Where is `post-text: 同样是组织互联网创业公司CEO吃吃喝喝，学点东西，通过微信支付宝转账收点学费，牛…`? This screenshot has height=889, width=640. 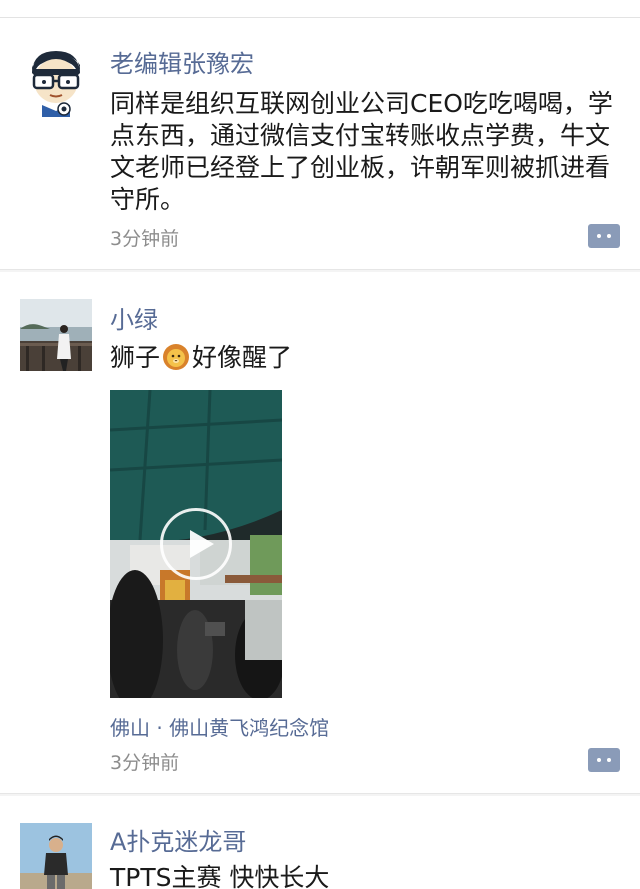 post-text: 同样是组织互联网创业公司CEO吃吃喝喝，学点东西，通过微信支付宝转账收点学费，牛… is located at coordinates (361, 151).